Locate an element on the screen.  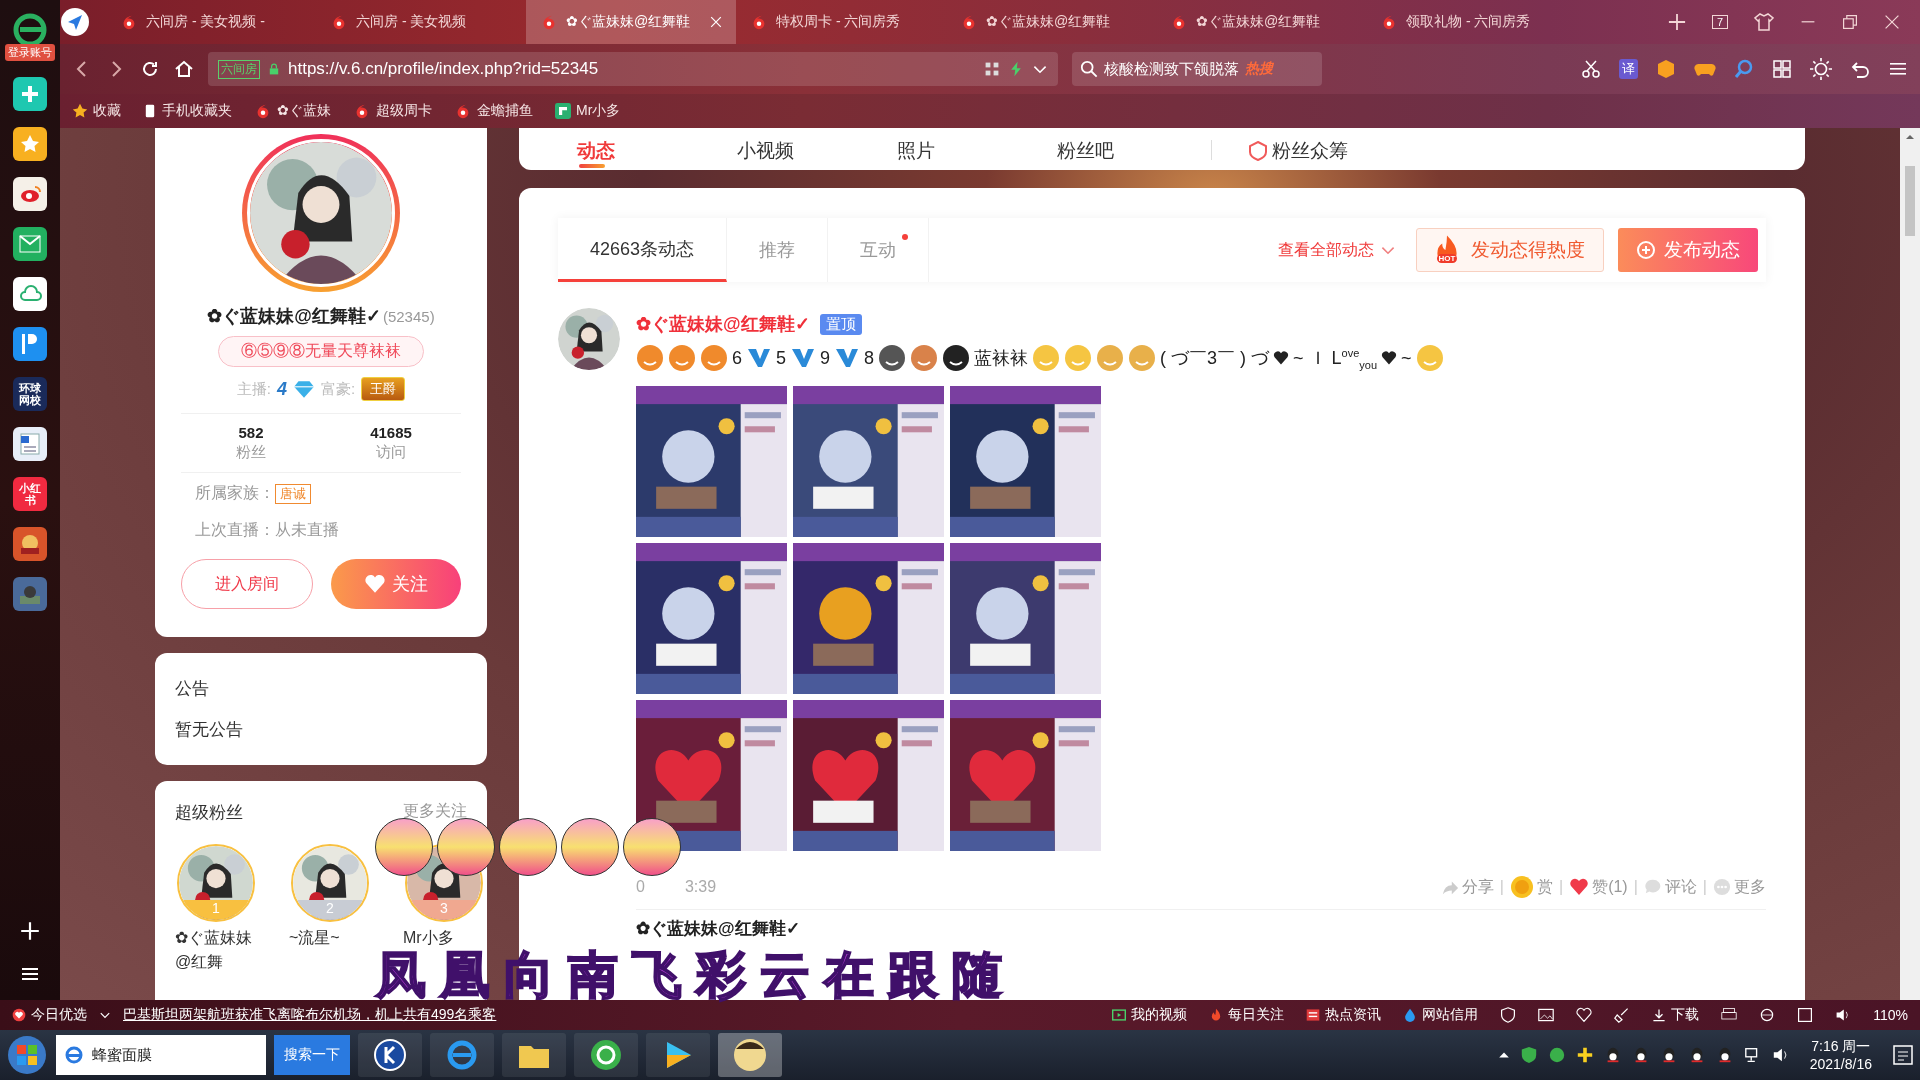
brightness-icon is located at coordinates (1821, 69).